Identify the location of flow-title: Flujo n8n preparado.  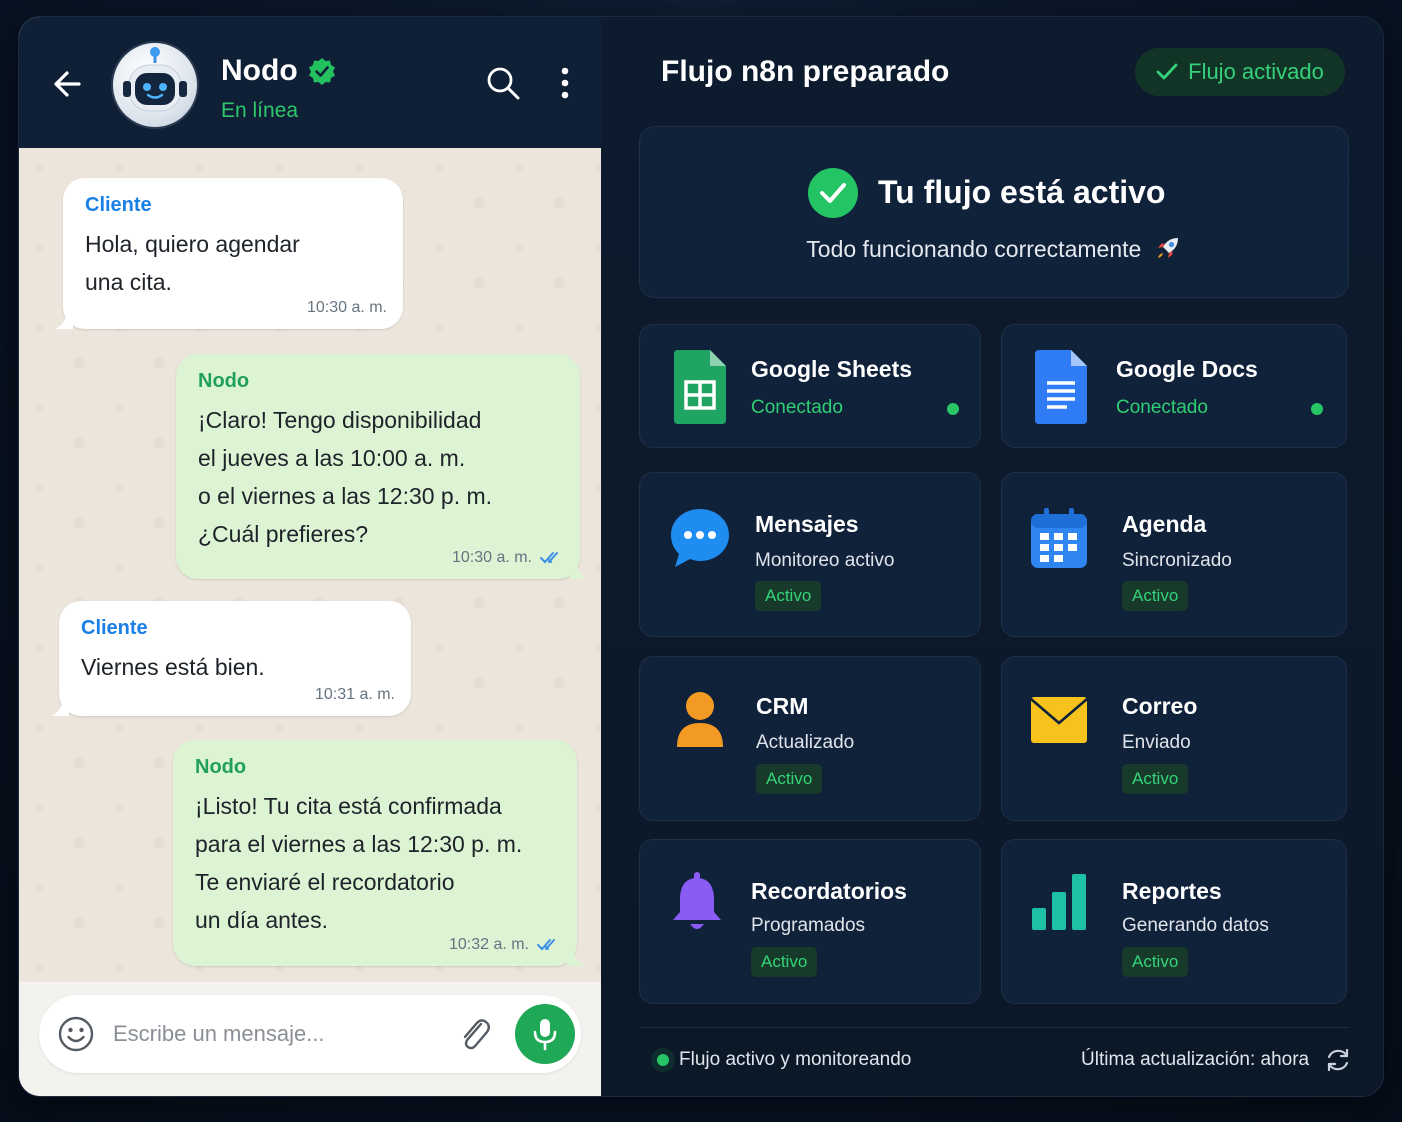
(805, 71).